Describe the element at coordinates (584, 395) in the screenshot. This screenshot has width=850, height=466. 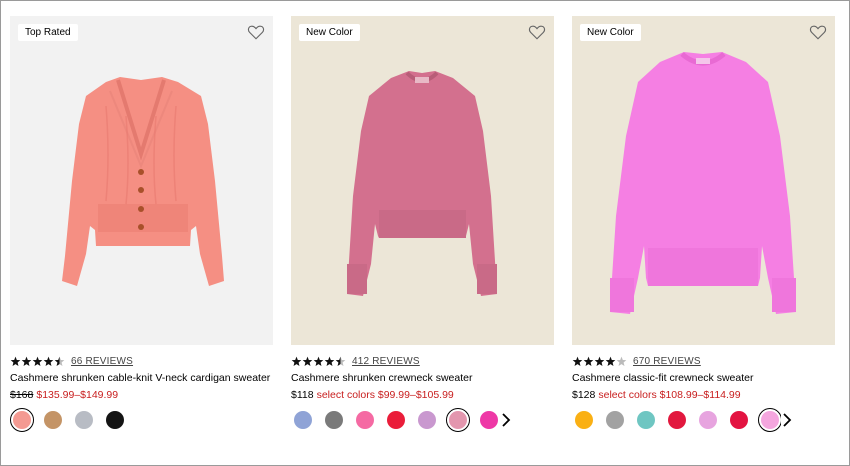
I see `original-price: $128` at that location.